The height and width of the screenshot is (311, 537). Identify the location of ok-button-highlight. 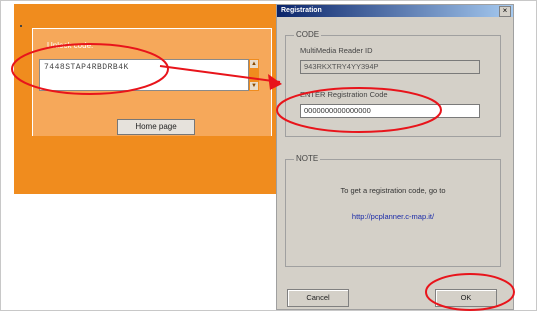
(470, 292).